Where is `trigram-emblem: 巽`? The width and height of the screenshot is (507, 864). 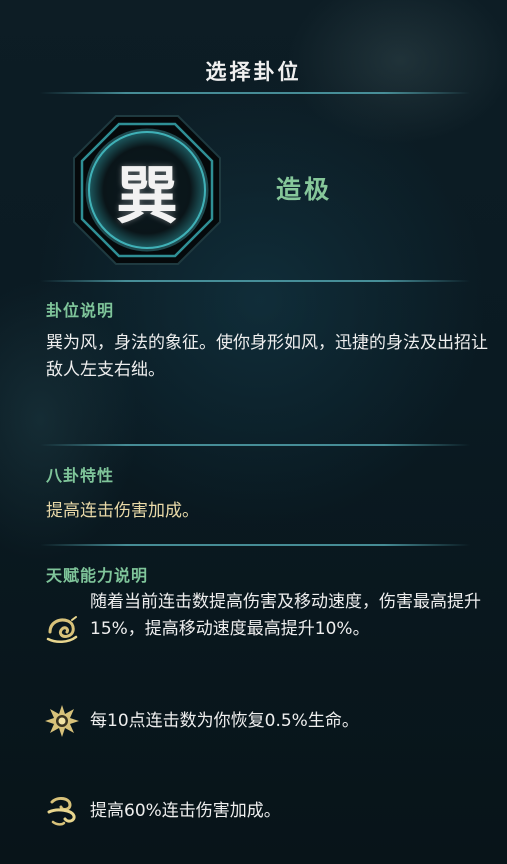
trigram-emblem: 巽 is located at coordinates (147, 190).